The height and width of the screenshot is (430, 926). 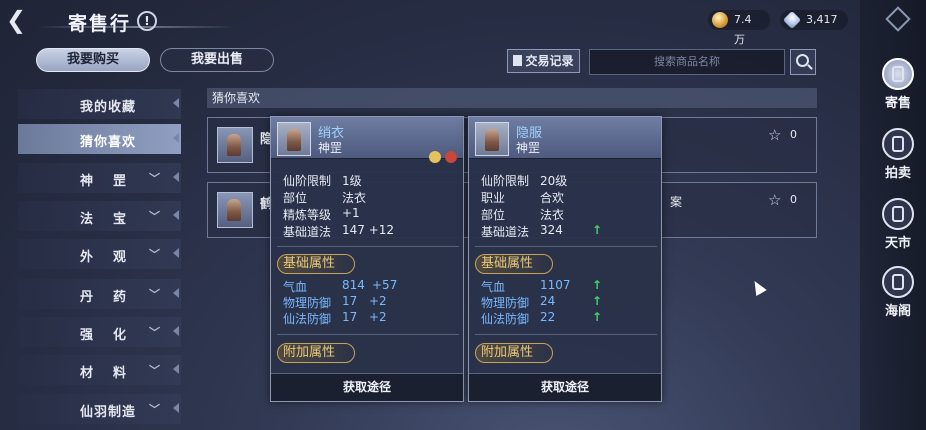 What do you see at coordinates (373, 286) in the screenshot?
I see `stat-row: 气血 814 +57` at bounding box center [373, 286].